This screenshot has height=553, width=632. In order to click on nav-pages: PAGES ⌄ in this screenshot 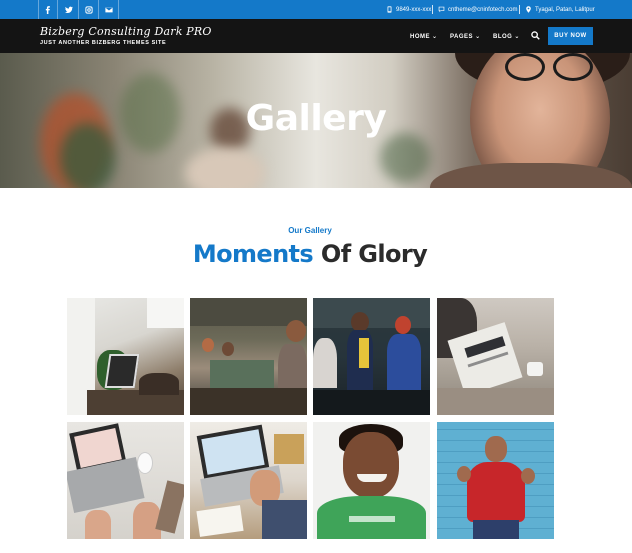, I will do `click(465, 37)`.